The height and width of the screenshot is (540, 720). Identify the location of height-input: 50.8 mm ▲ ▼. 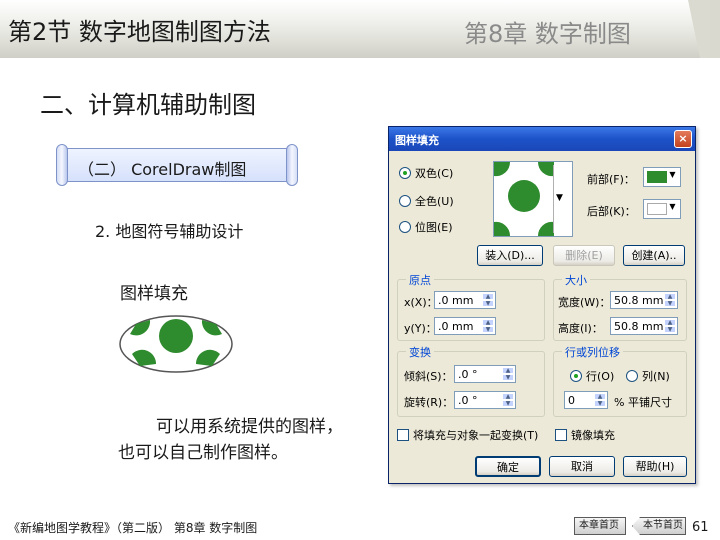
(644, 326).